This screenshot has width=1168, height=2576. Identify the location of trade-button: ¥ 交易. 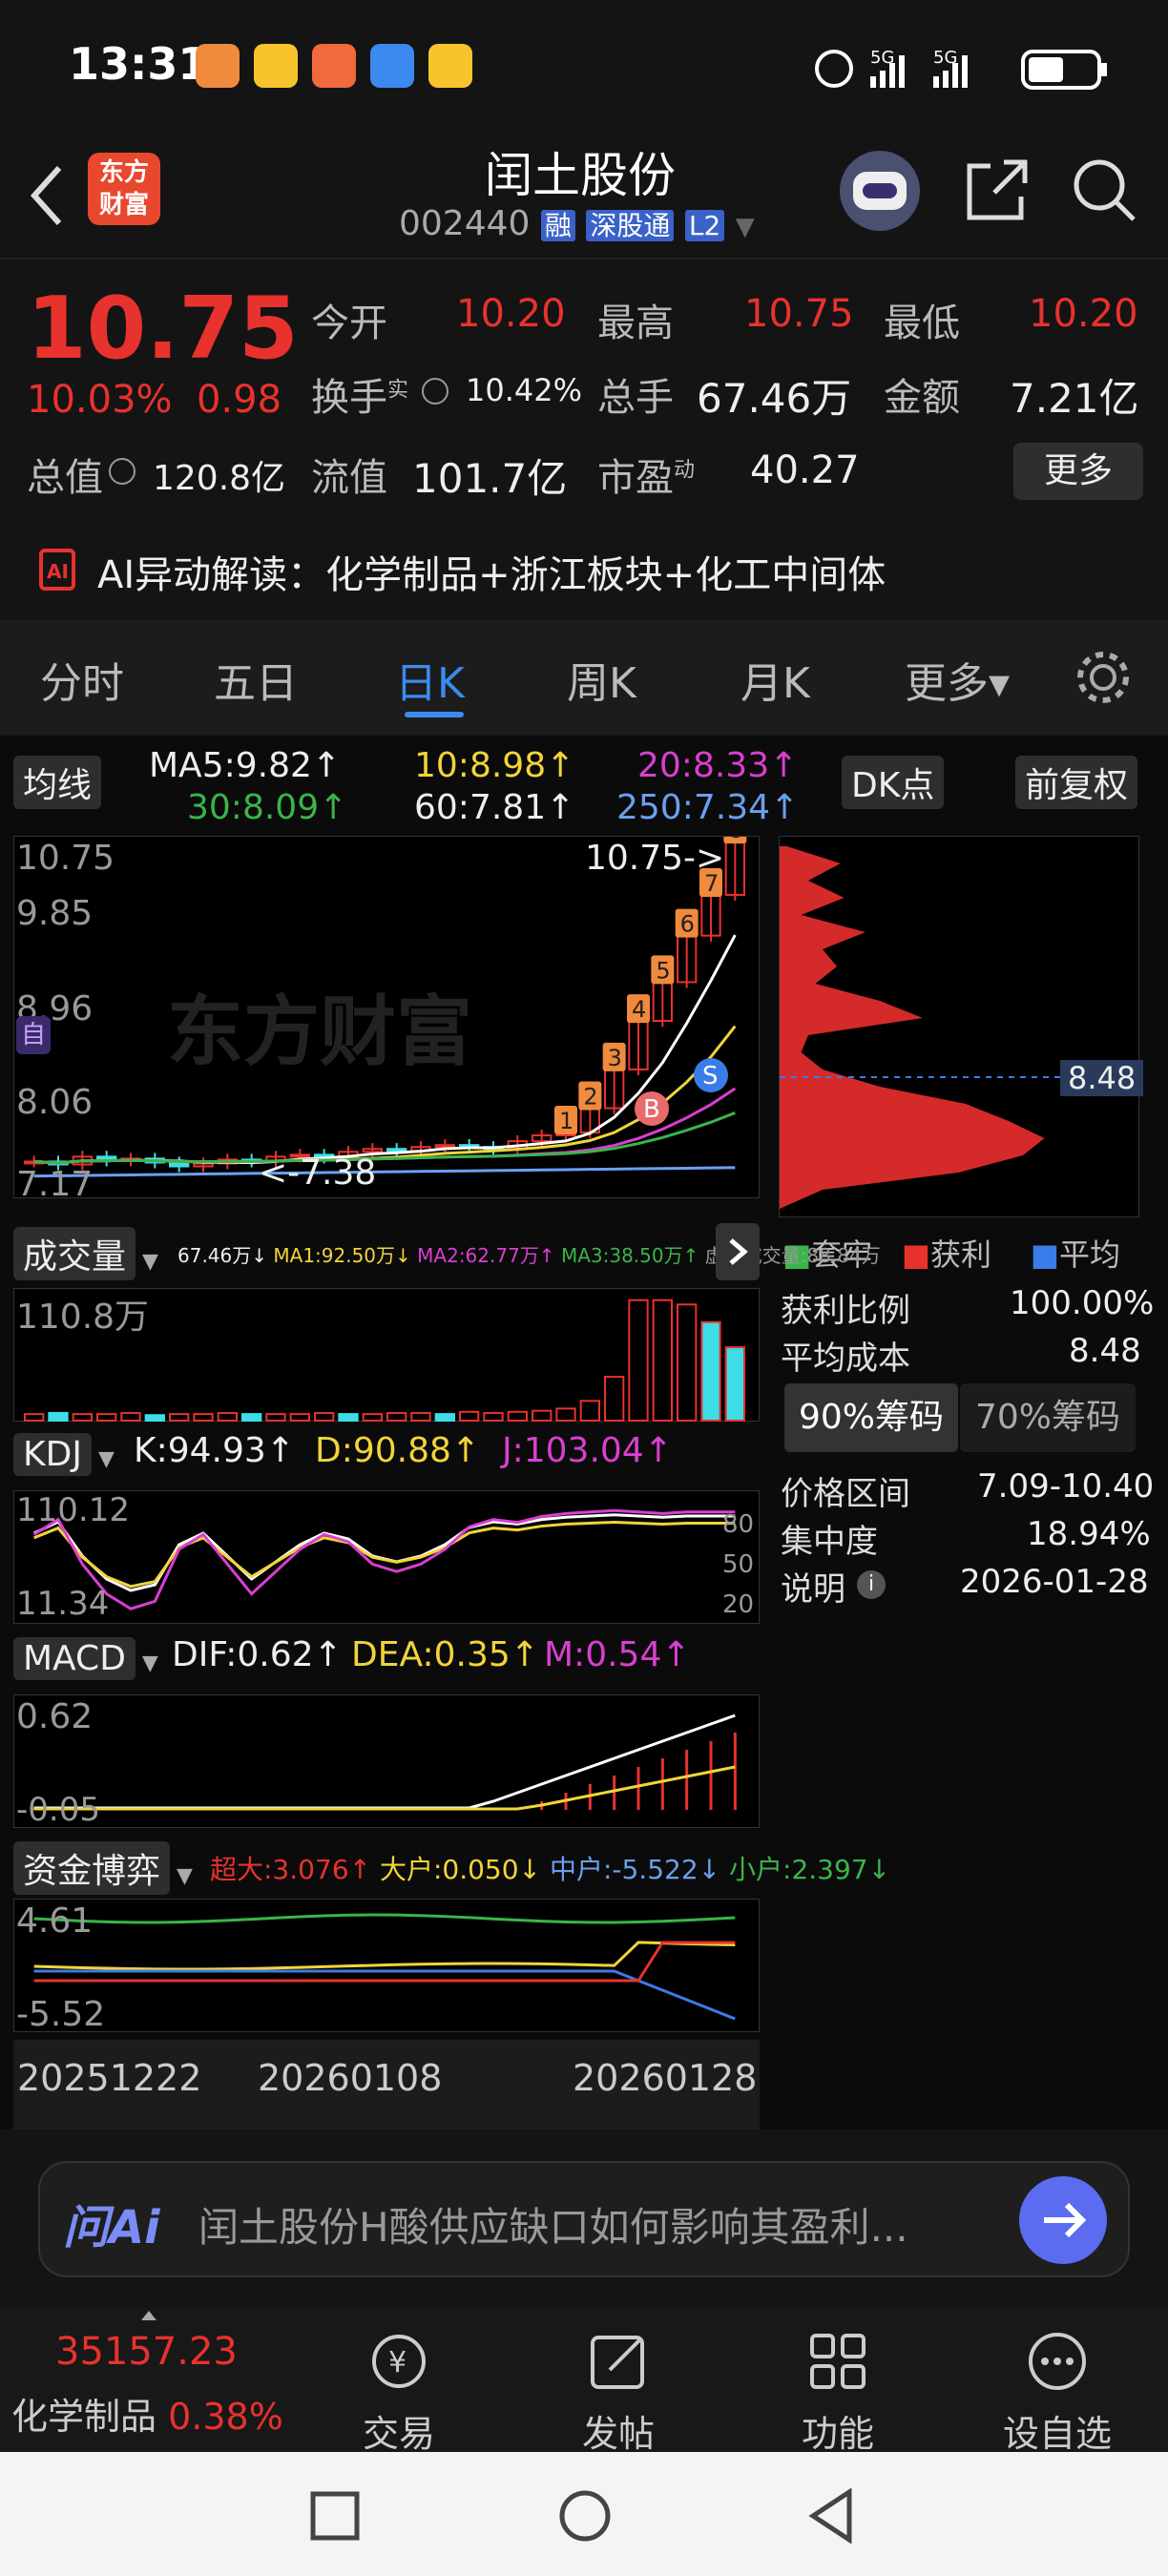
(399, 2392).